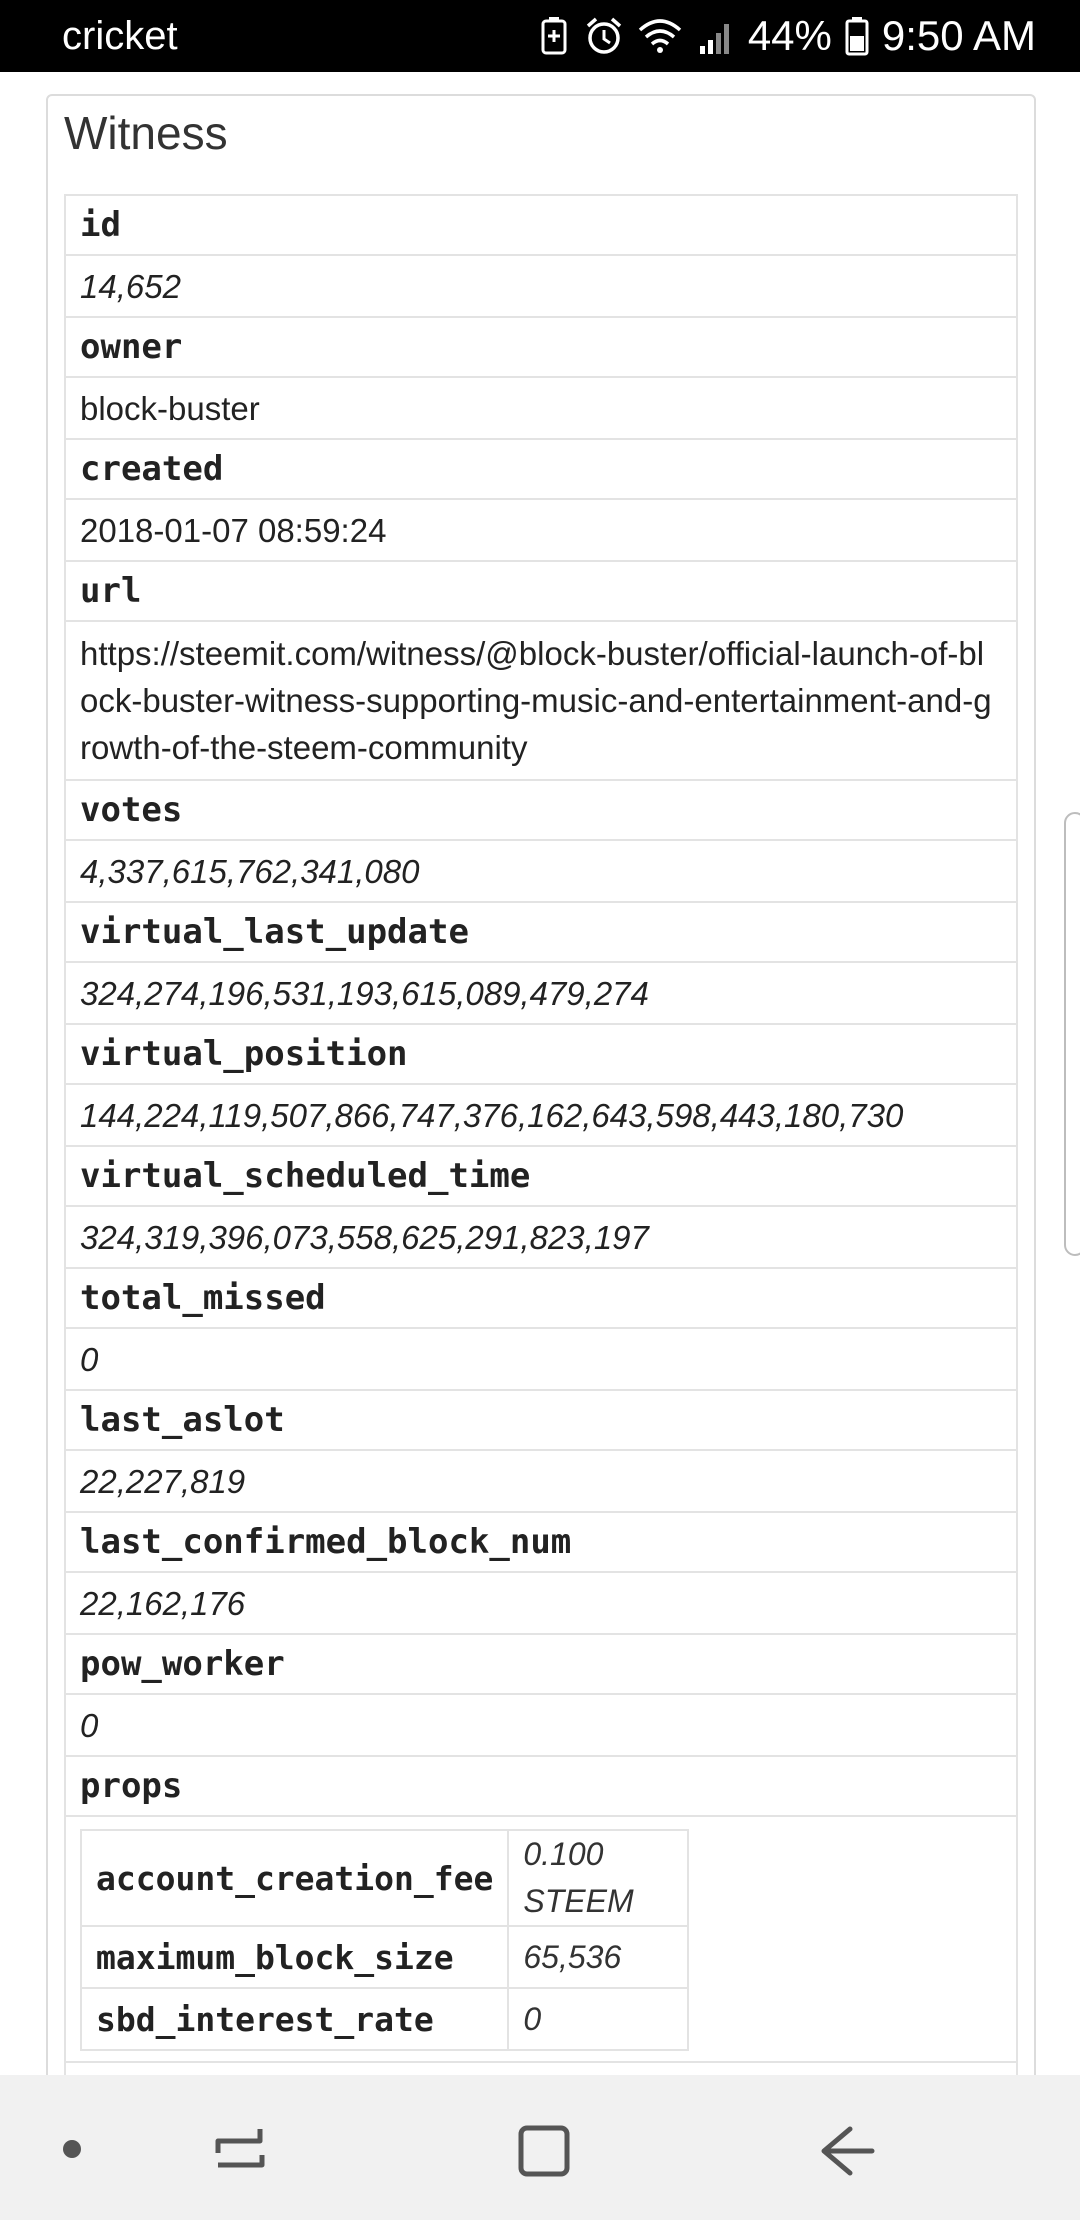  What do you see at coordinates (541, 408) in the screenshot?
I see `field-value-owner: block-buster` at bounding box center [541, 408].